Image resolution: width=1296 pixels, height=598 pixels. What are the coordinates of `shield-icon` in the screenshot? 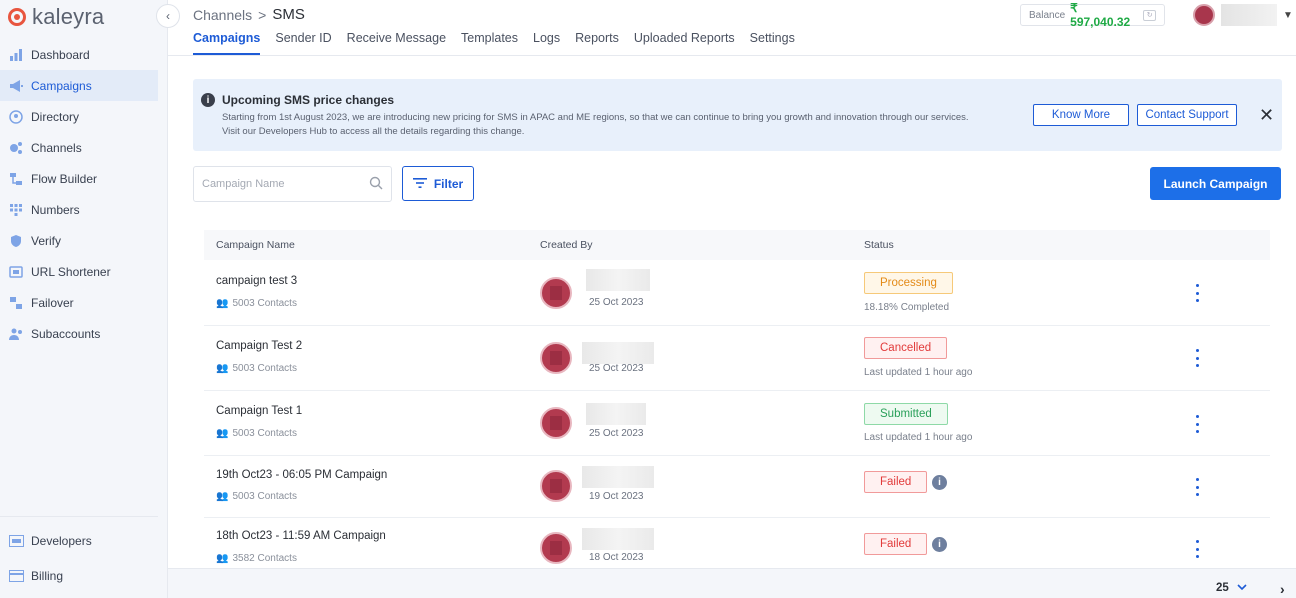 It's located at (16, 241).